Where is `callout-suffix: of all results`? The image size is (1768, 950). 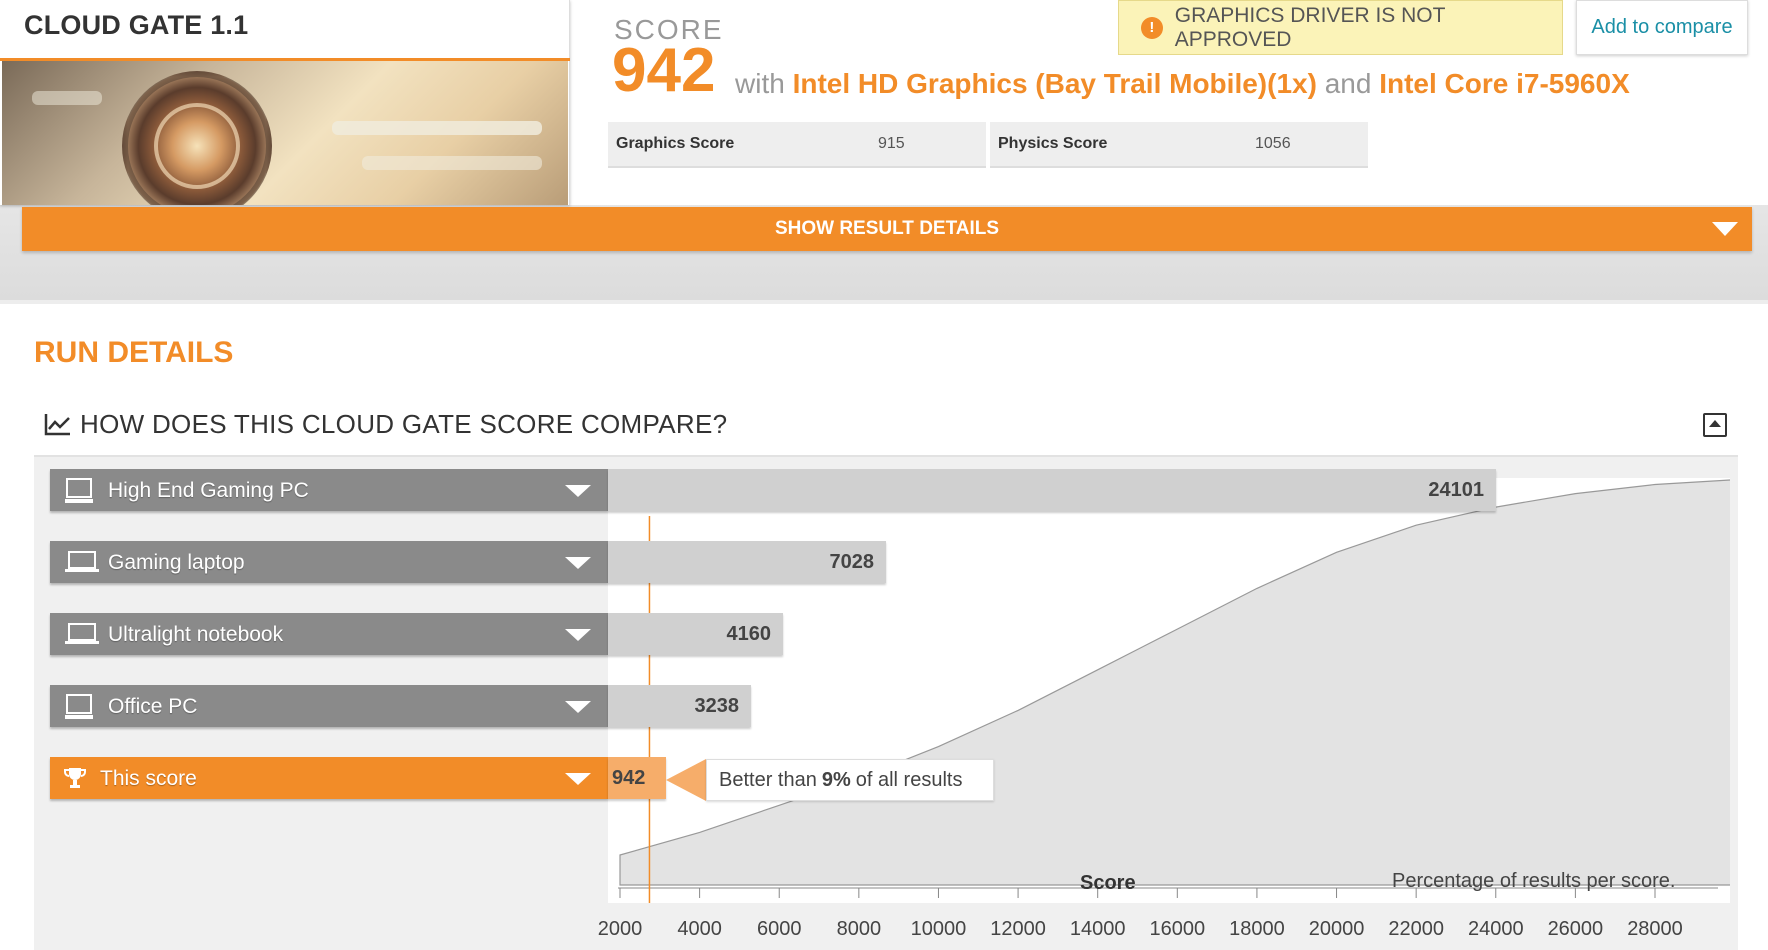
callout-suffix: of all results is located at coordinates (909, 779).